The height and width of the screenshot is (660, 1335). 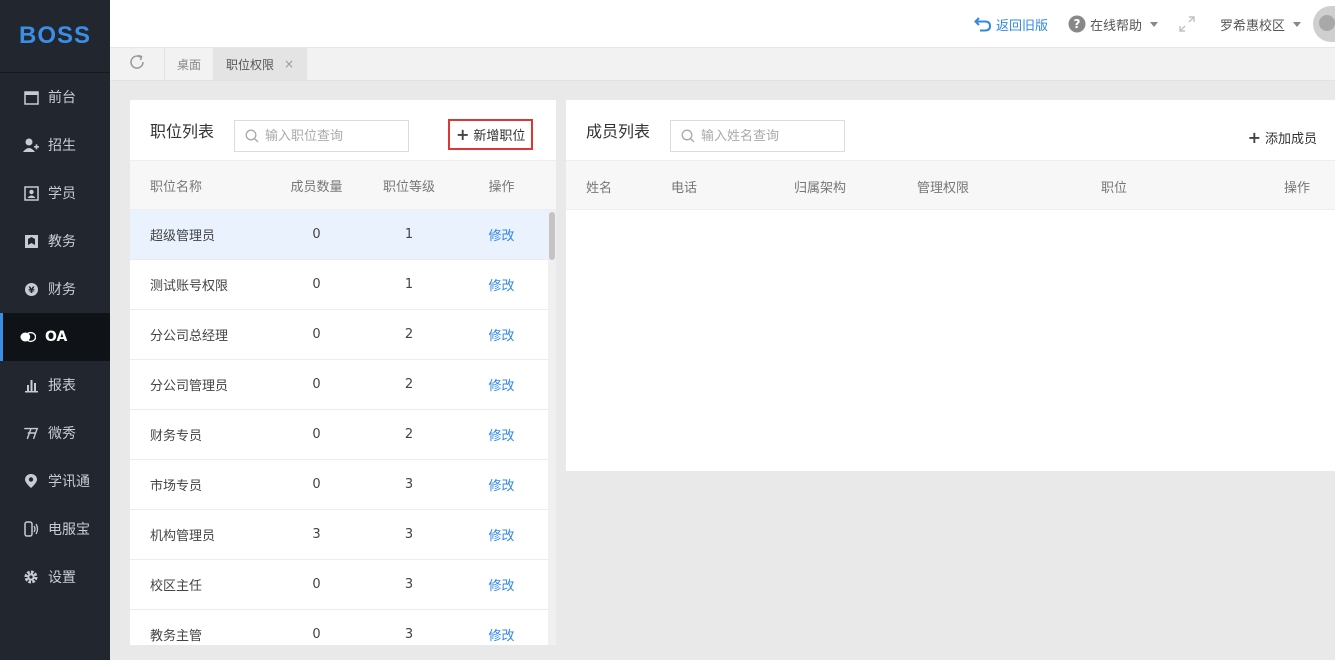 I want to click on column-header: 职位, so click(x=1114, y=188).